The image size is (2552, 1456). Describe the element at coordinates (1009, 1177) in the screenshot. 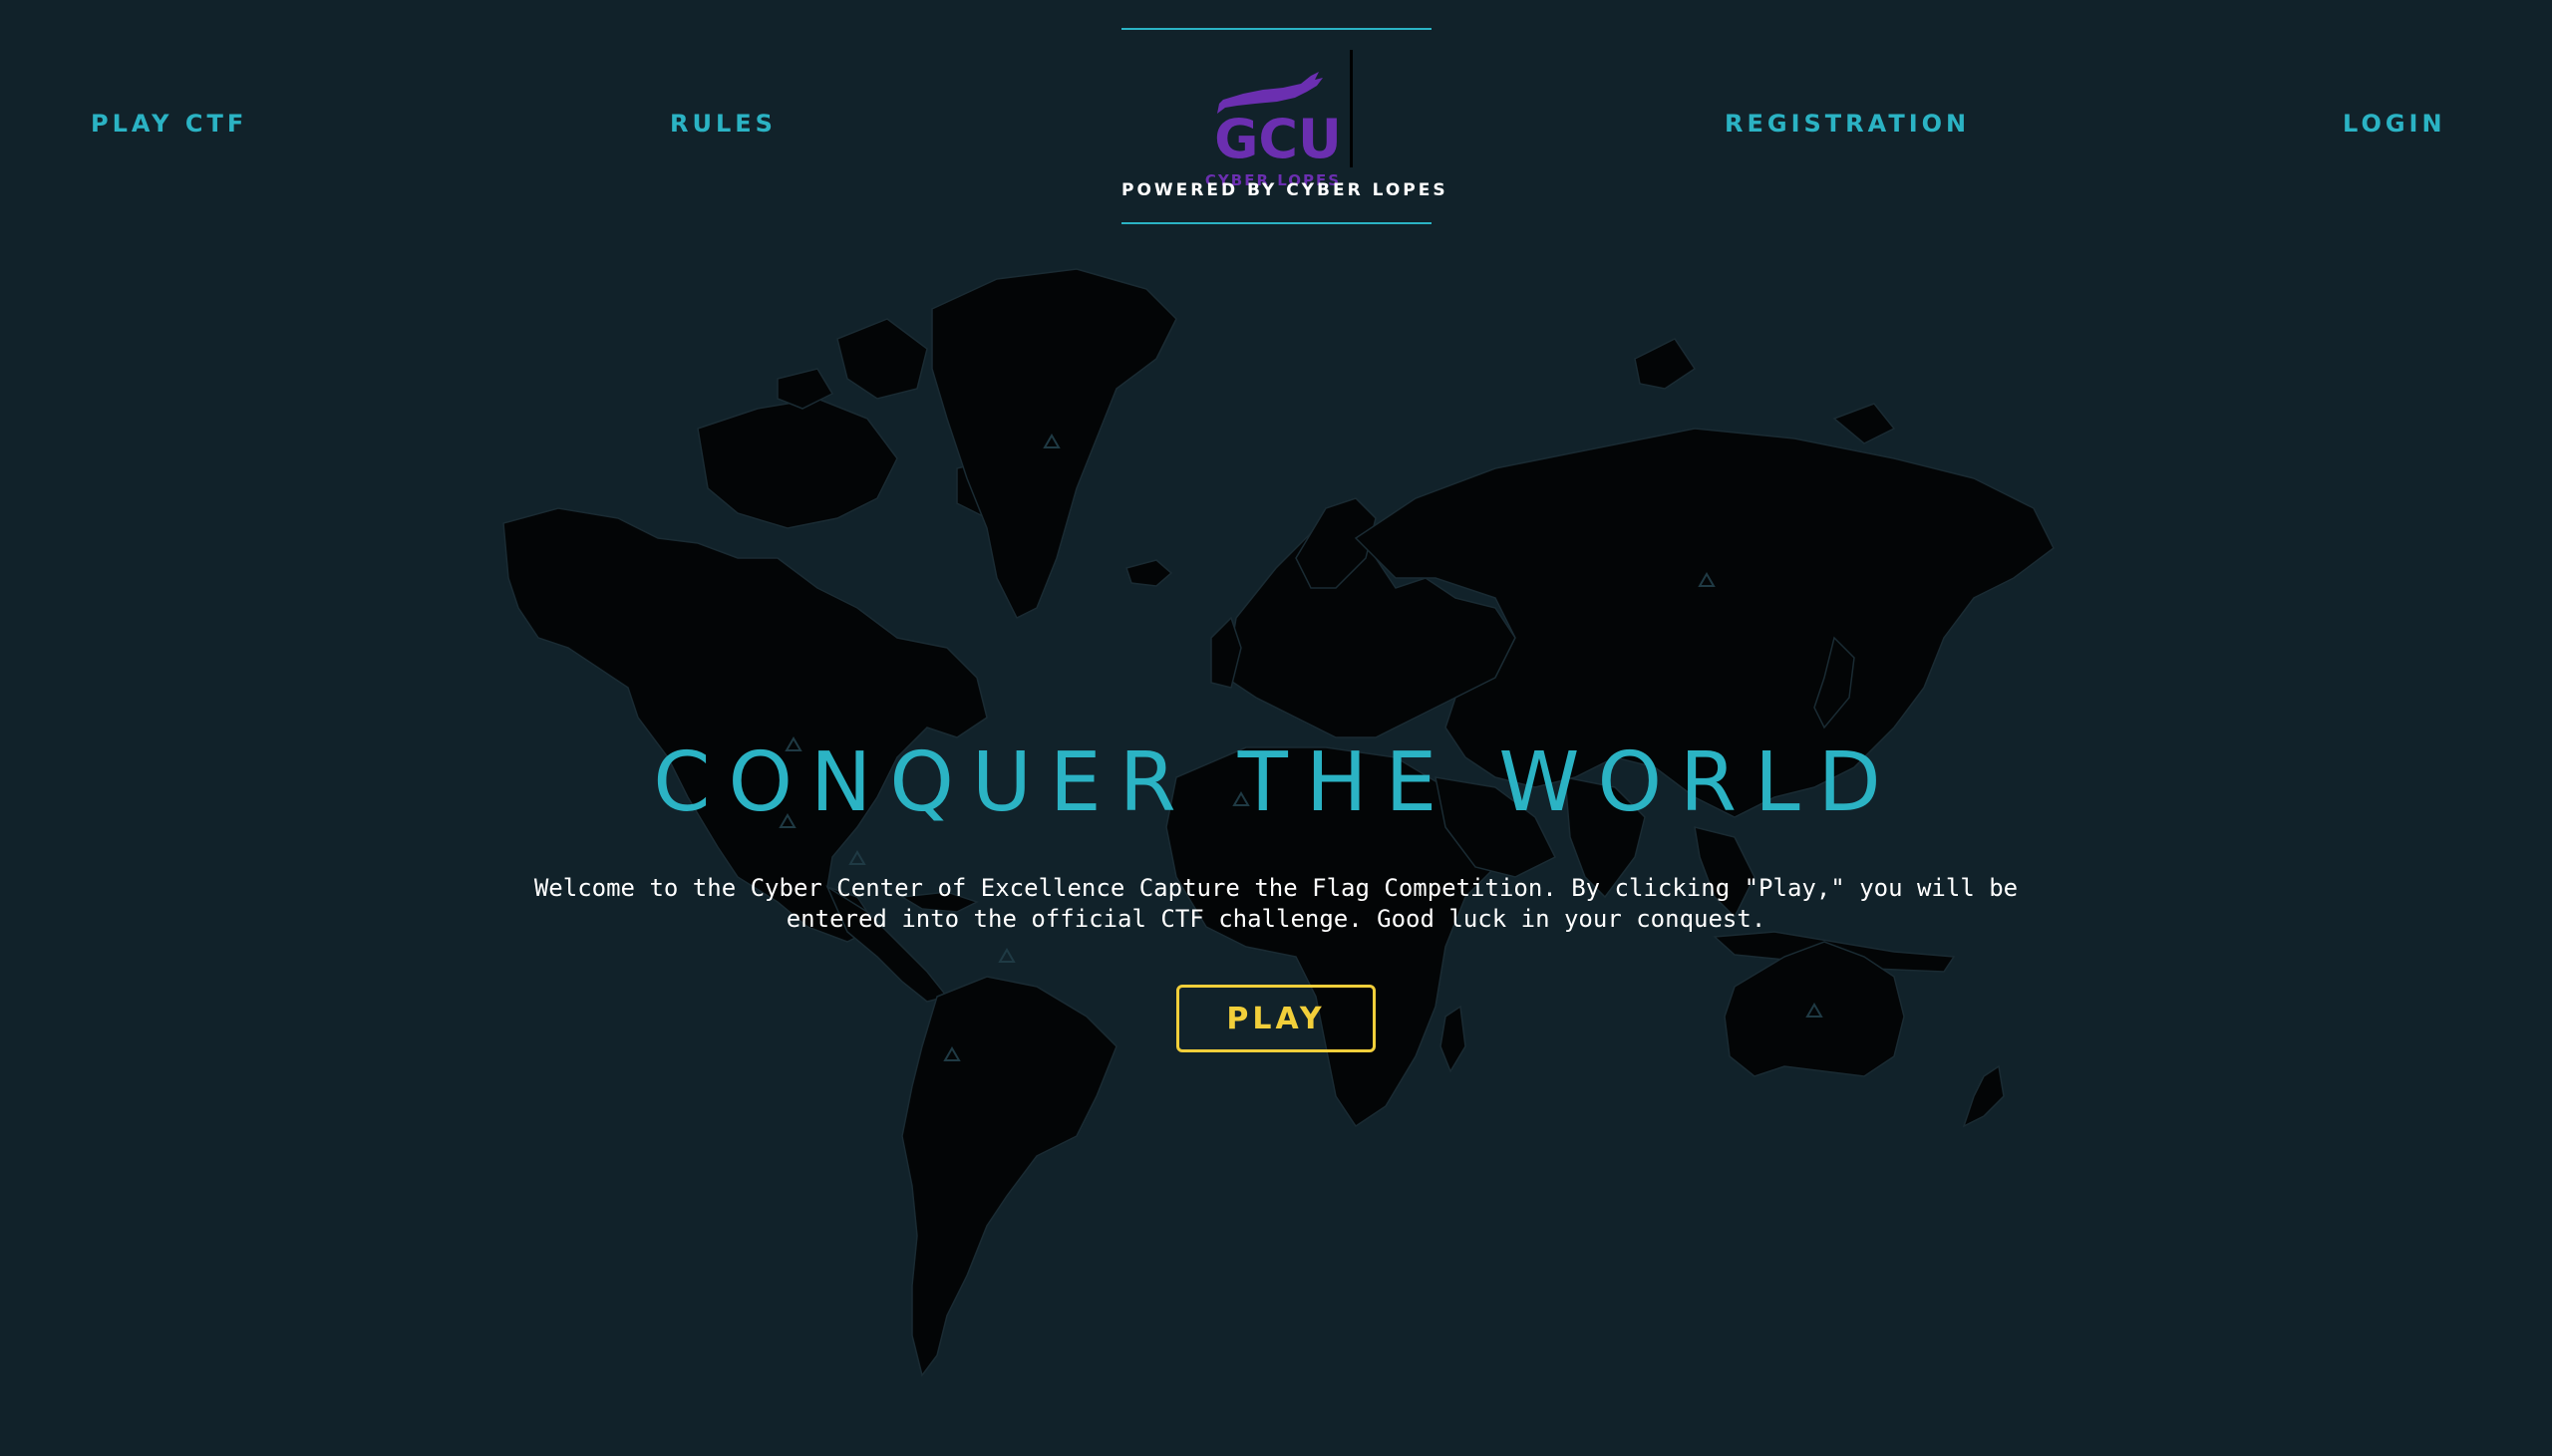

I see `south-america` at that location.